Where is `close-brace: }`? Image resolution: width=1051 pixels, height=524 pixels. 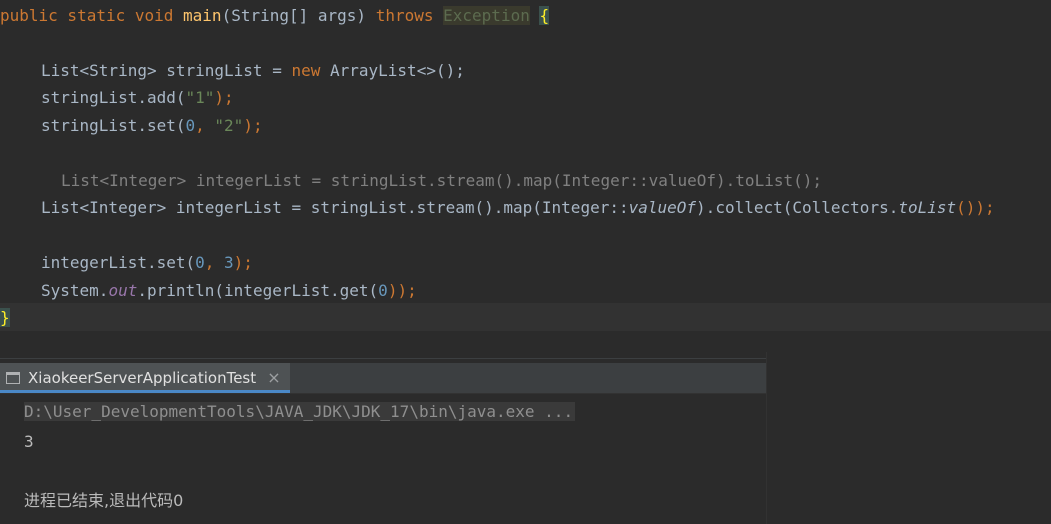
close-brace: } is located at coordinates (5, 317).